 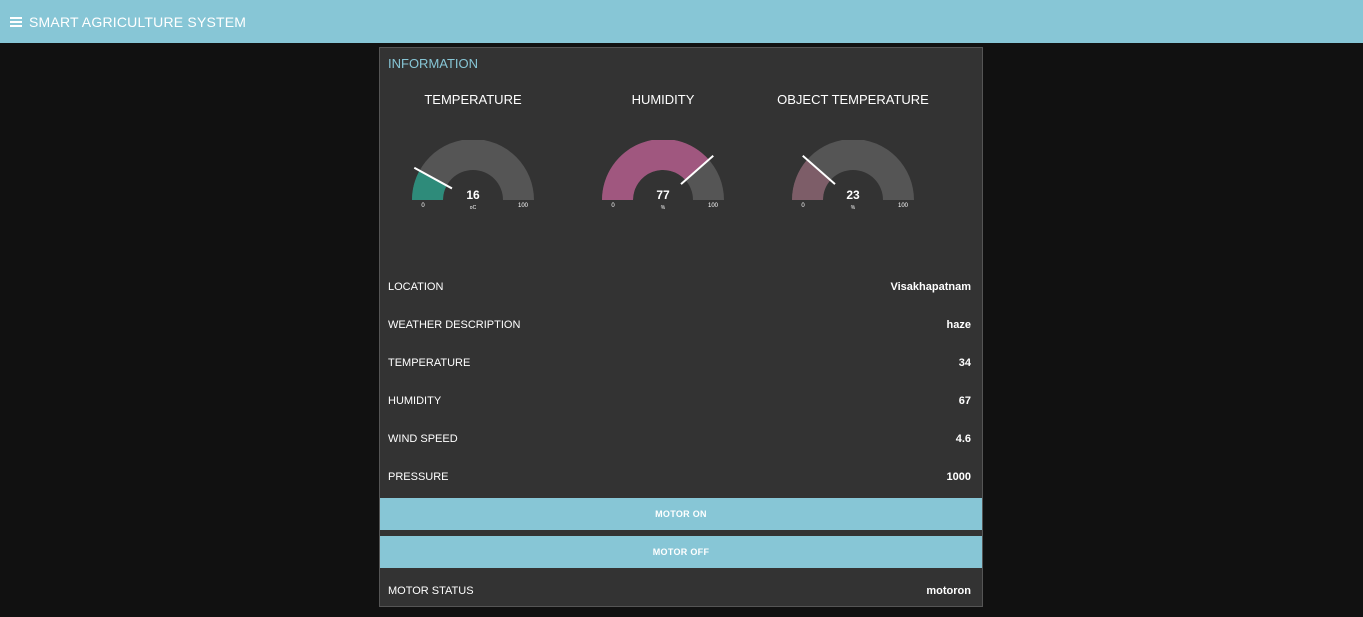 What do you see at coordinates (948, 591) in the screenshot?
I see `row-value: motoron` at bounding box center [948, 591].